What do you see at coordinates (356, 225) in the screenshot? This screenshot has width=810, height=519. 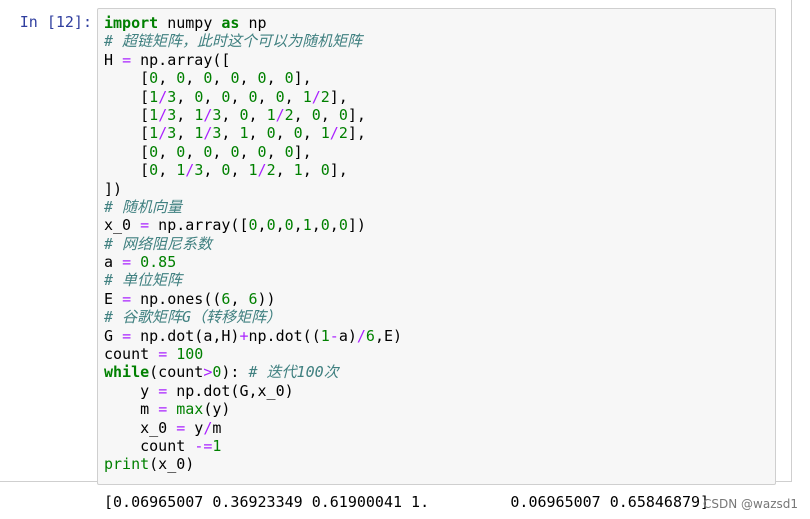 I see `code-token: ])` at bounding box center [356, 225].